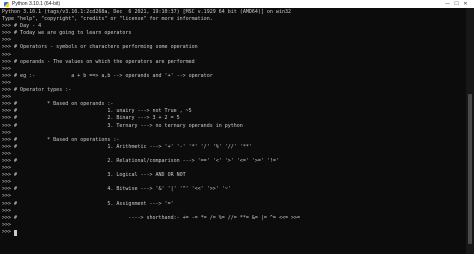 Image resolution: width=474 pixels, height=254 pixels. I want to click on console-line: >>> # * Based on operations :-, so click(233, 140).